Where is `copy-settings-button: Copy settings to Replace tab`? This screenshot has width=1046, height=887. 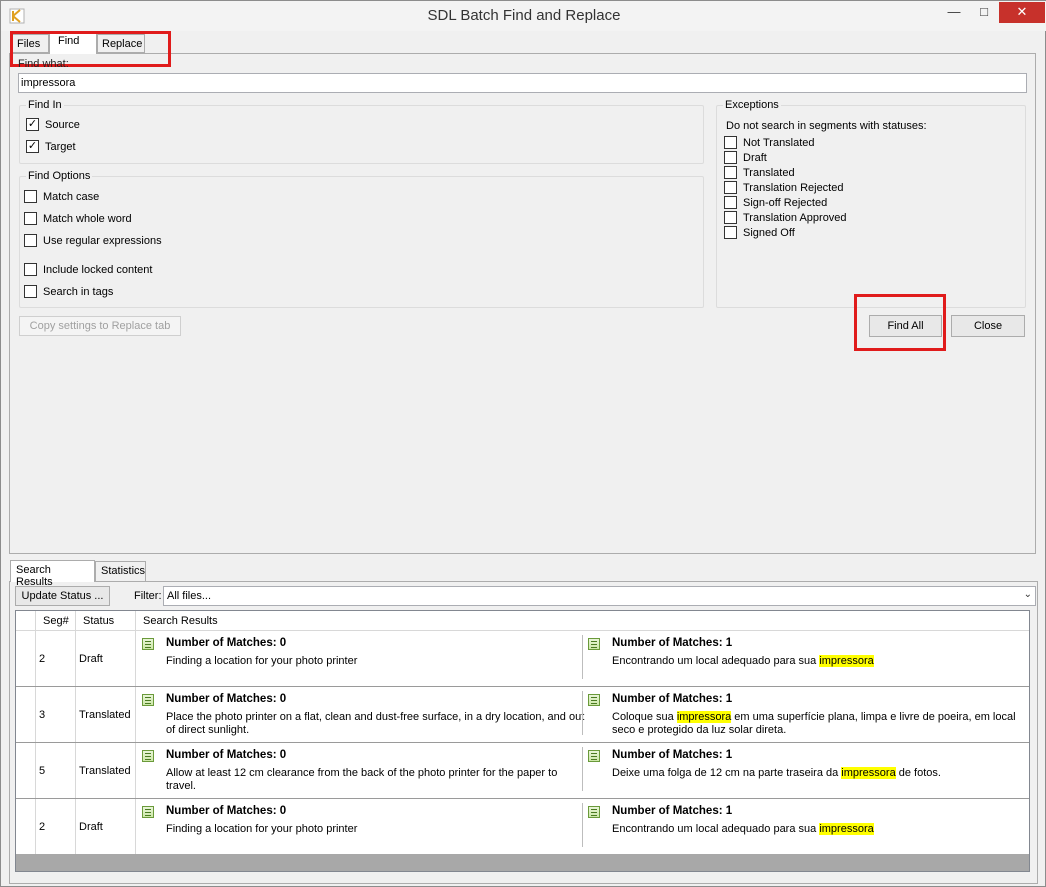
copy-settings-button: Copy settings to Replace tab is located at coordinates (100, 326).